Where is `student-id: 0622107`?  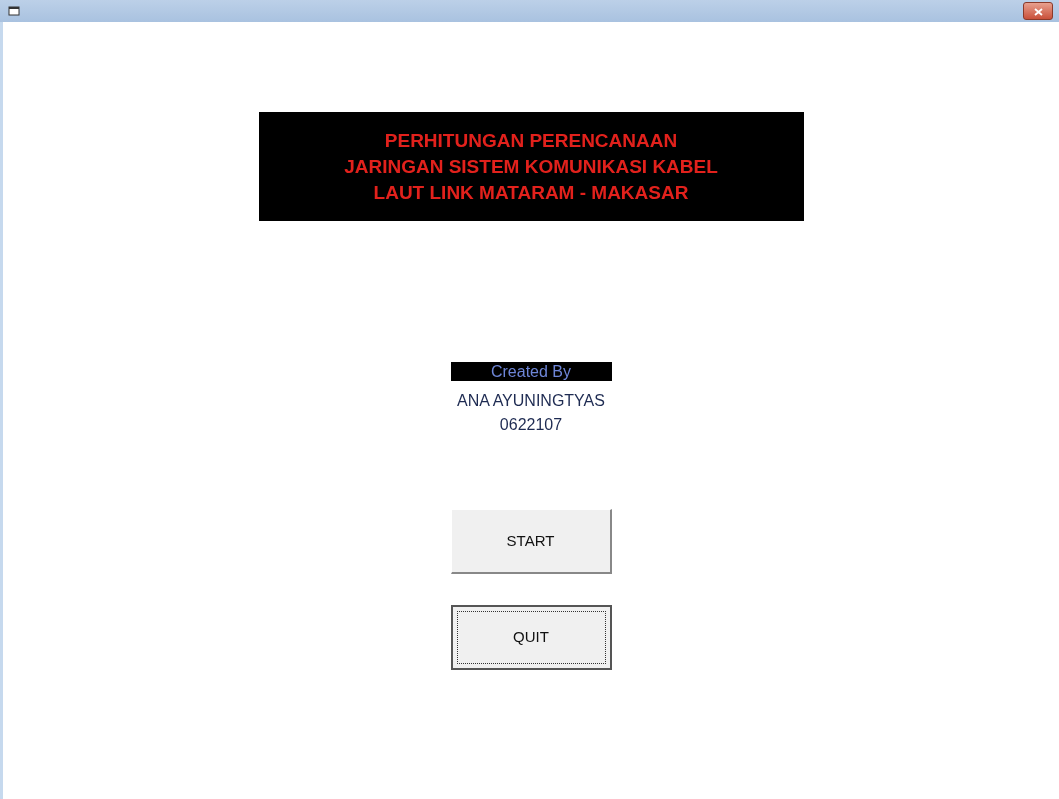
student-id: 0622107 is located at coordinates (531, 425).